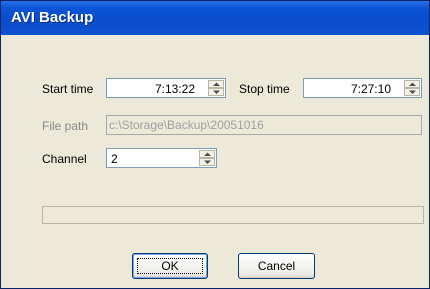  Describe the element at coordinates (264, 89) in the screenshot. I see `stop-time-label: Stop time` at that location.